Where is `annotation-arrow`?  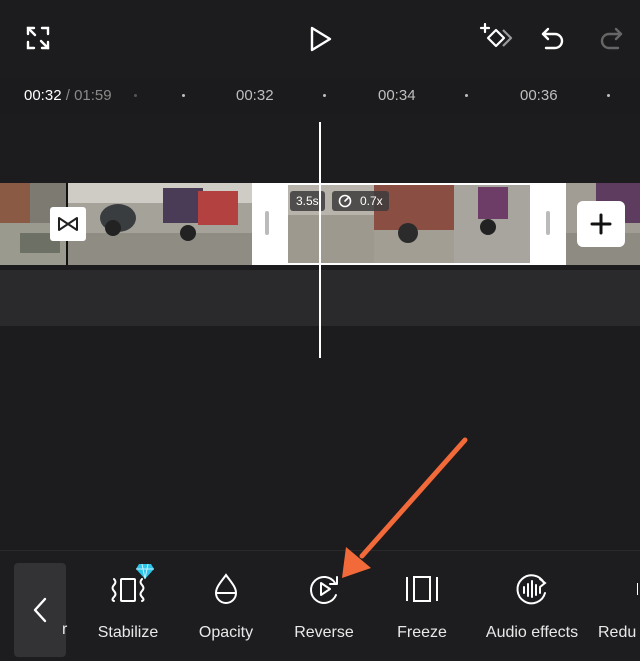
annotation-arrow is located at coordinates (405, 507).